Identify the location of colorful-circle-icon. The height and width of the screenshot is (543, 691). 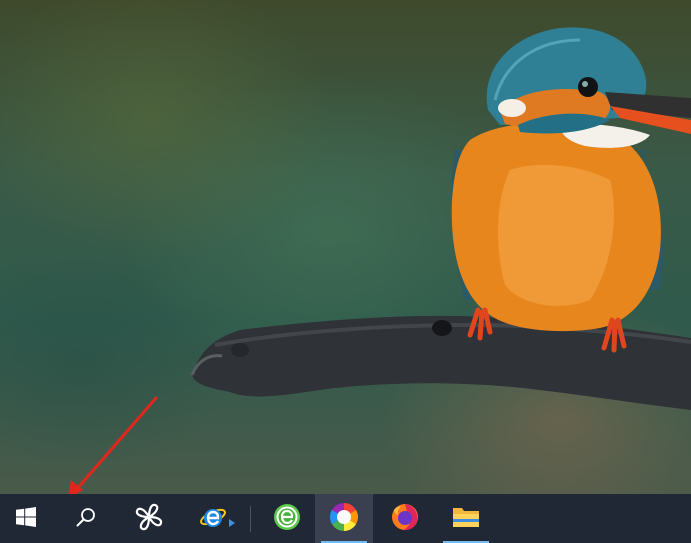
(344, 519).